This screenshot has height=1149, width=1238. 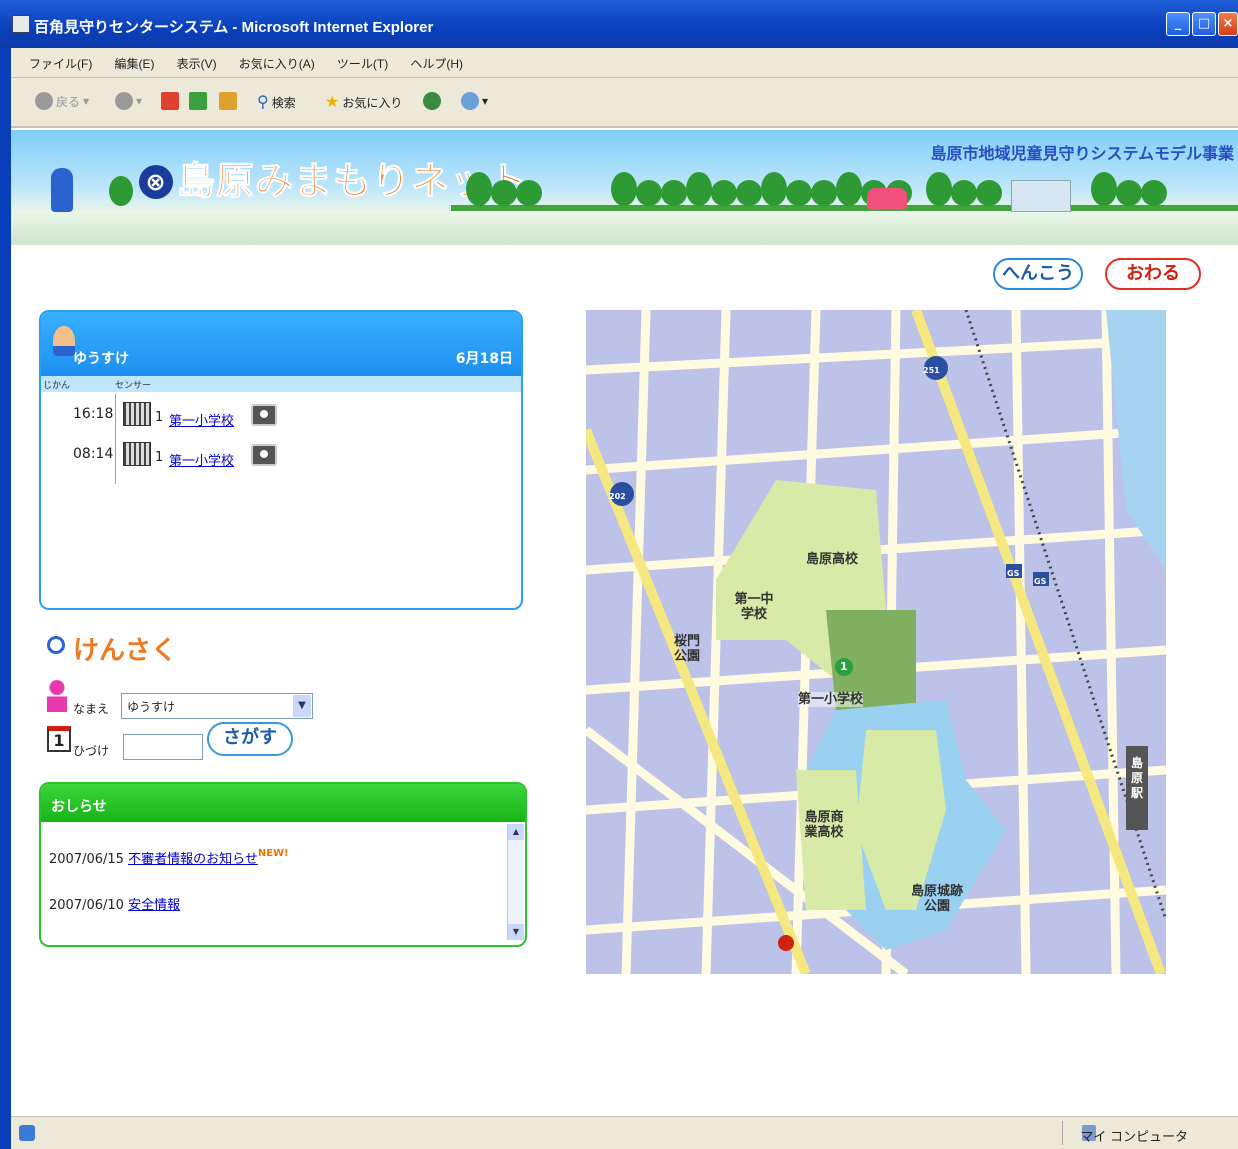 I want to click on marker-number: 1, so click(x=844, y=666).